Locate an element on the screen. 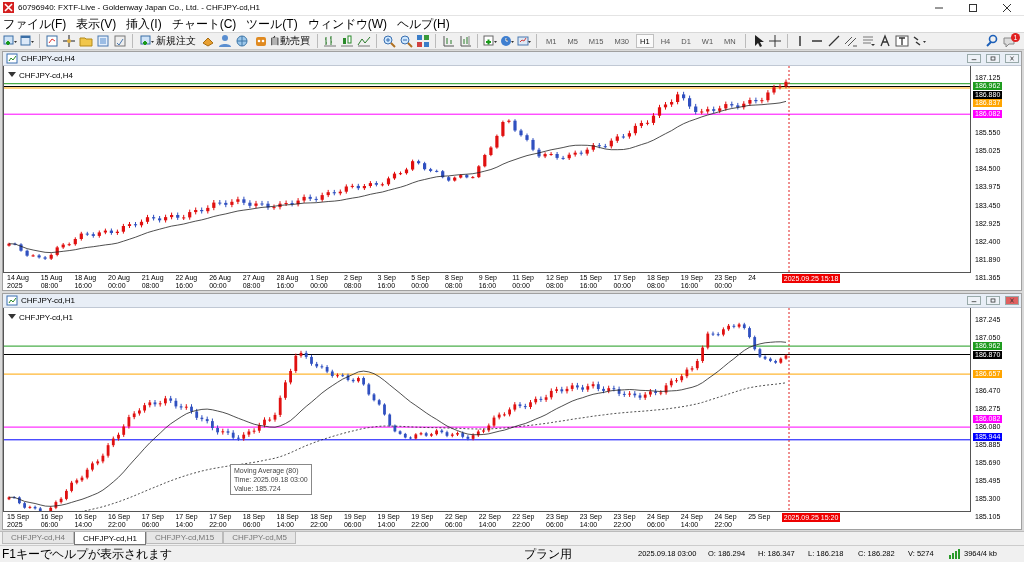  window-title: 60796940: FXTF-Live - Goldenway Japan Co., Ltd. - CHFJPY-cd,H1 is located at coordinates (140, 7).